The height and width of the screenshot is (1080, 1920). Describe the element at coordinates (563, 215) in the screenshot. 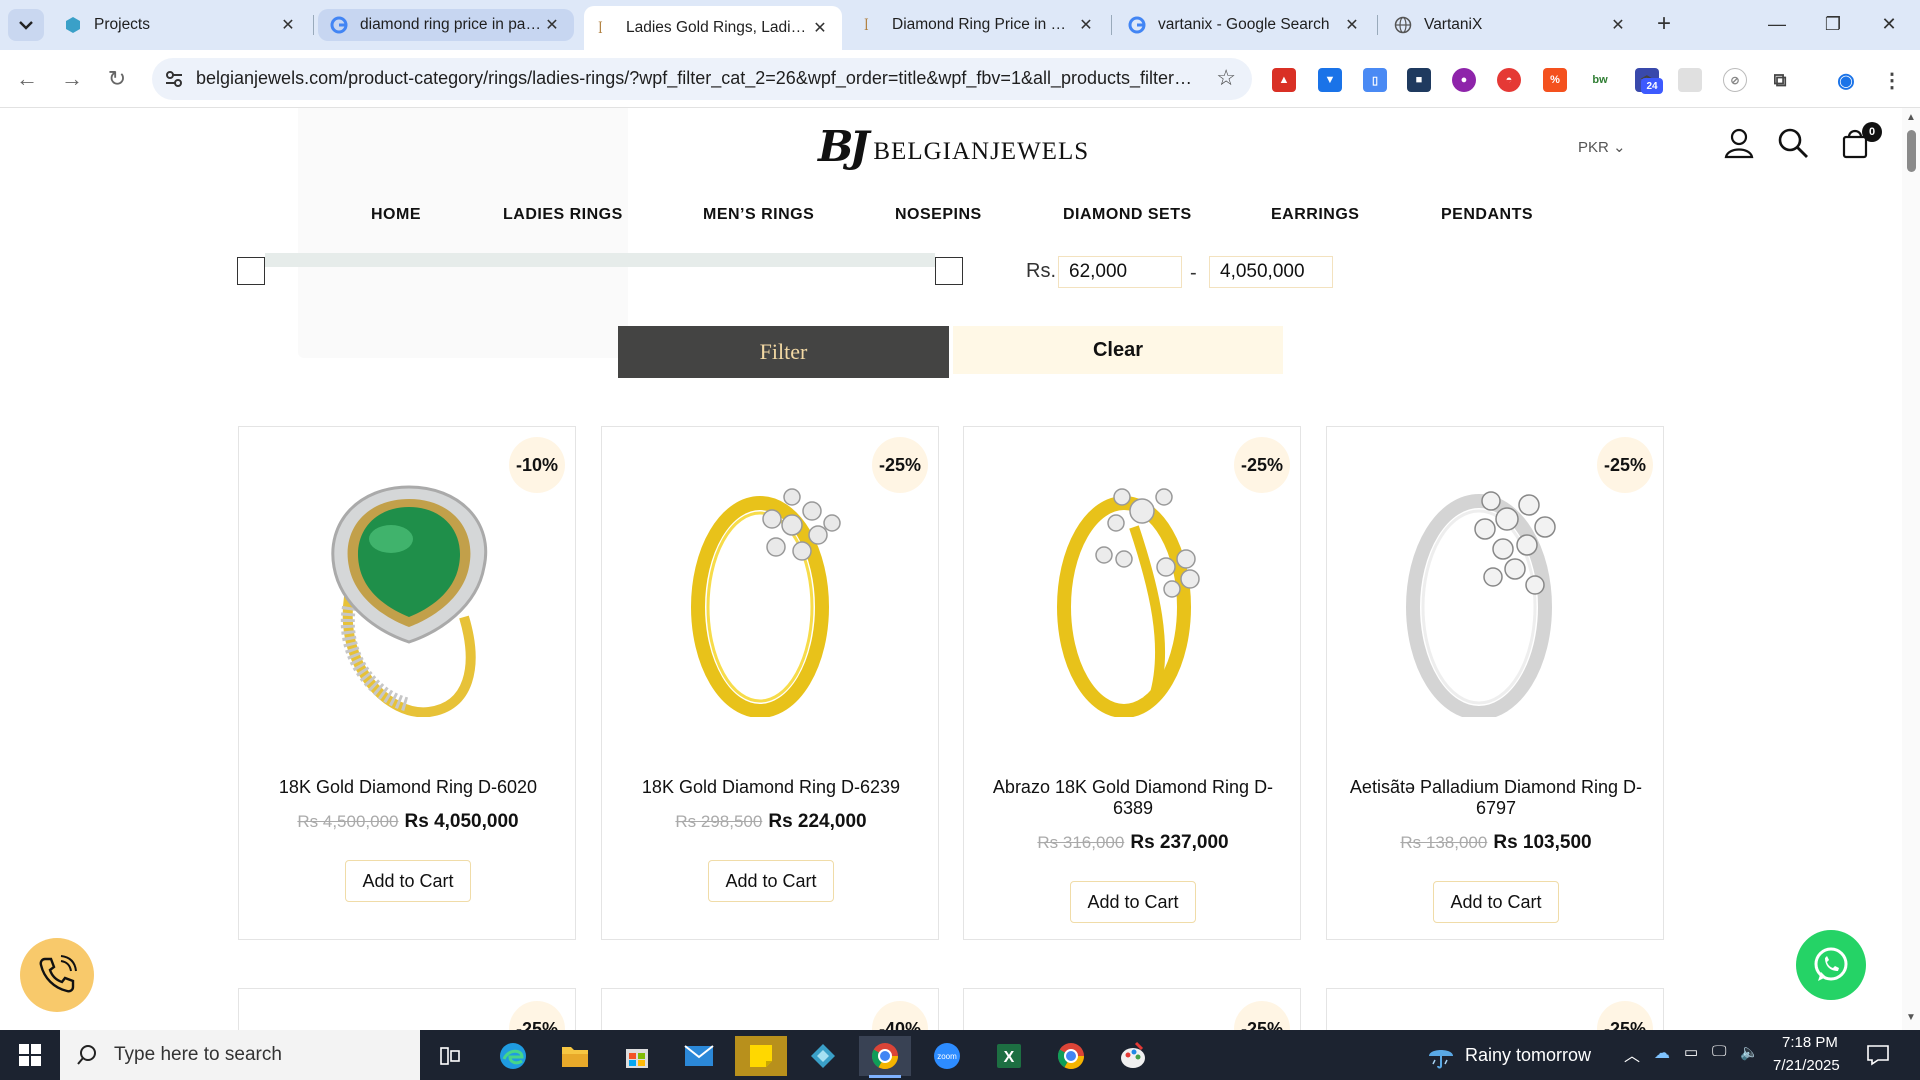

I see `nav-ladies-rings: LADIES RINGS` at that location.